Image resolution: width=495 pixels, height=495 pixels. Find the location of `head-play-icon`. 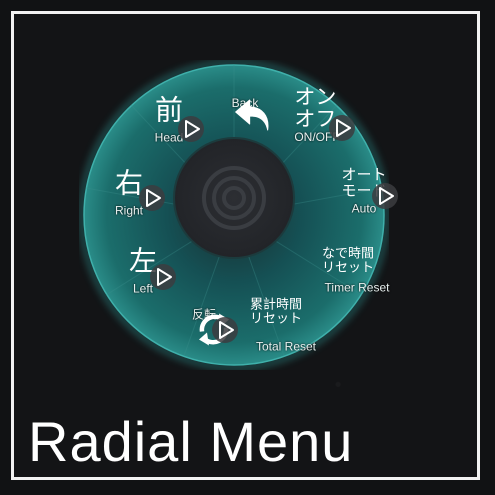

head-play-icon is located at coordinates (191, 129).